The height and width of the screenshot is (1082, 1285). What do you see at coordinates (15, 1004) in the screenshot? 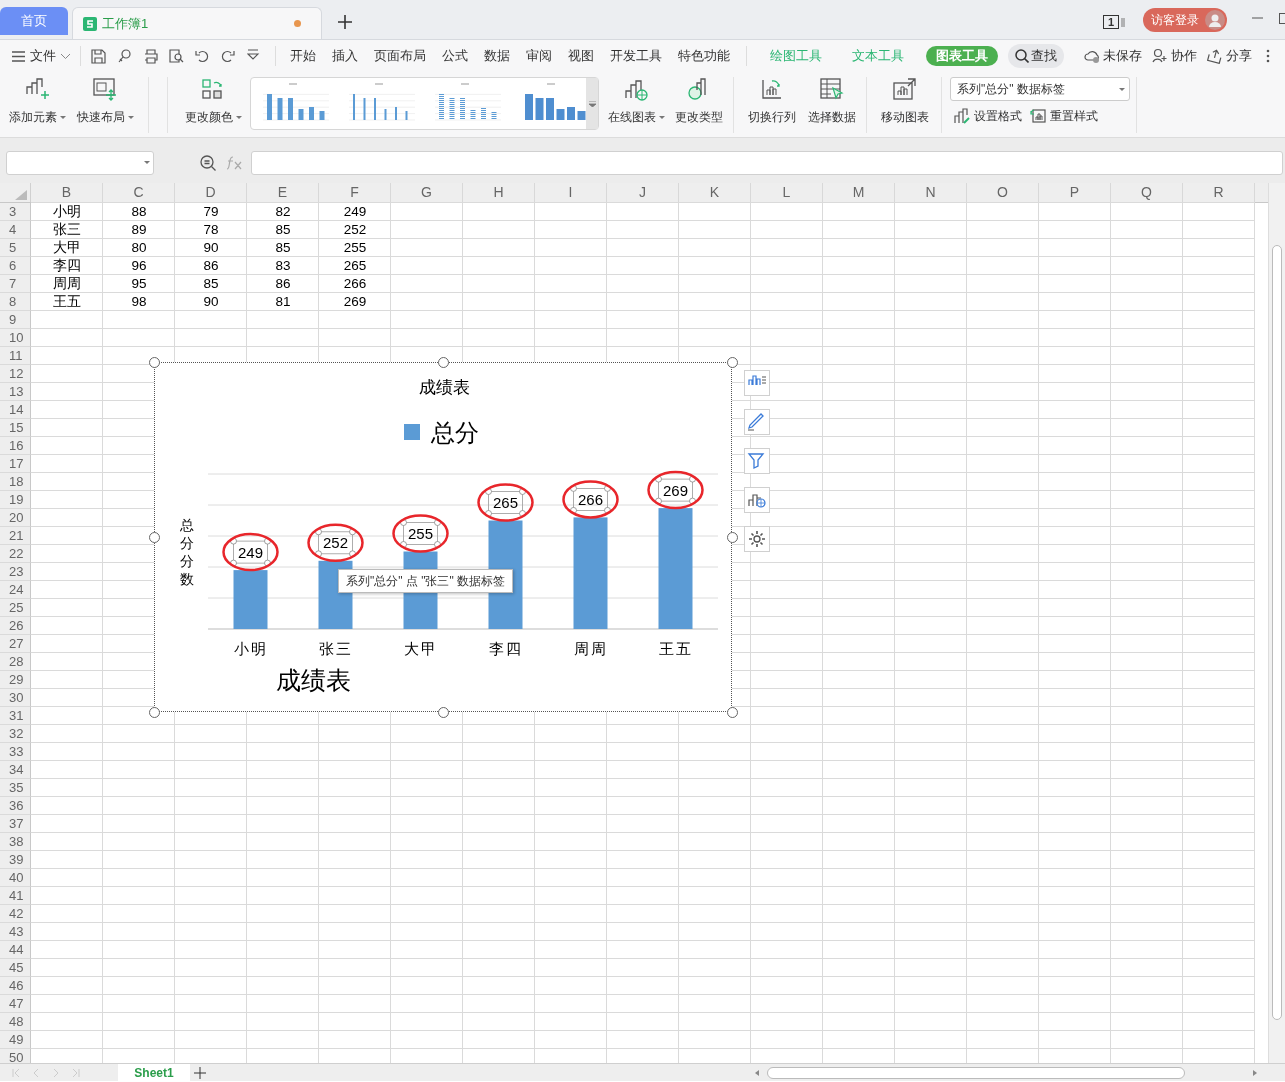
I see `row-number: 47` at bounding box center [15, 1004].